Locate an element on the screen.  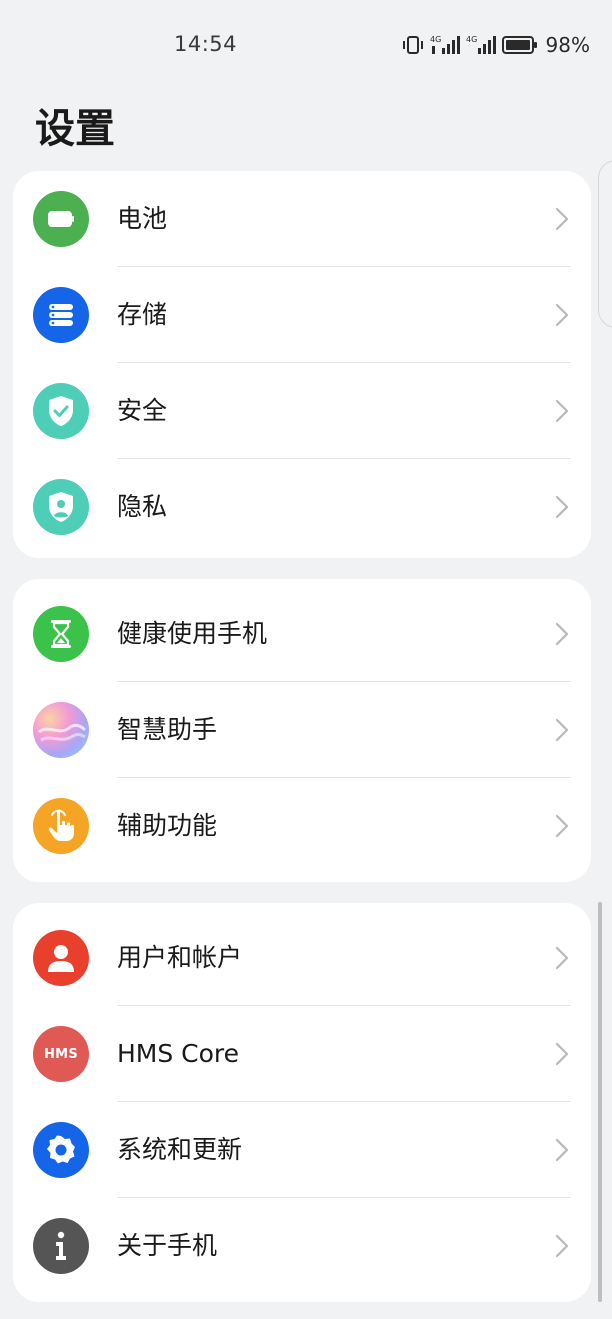
settings-item-label: 用户和帐户 is located at coordinates (180, 957).